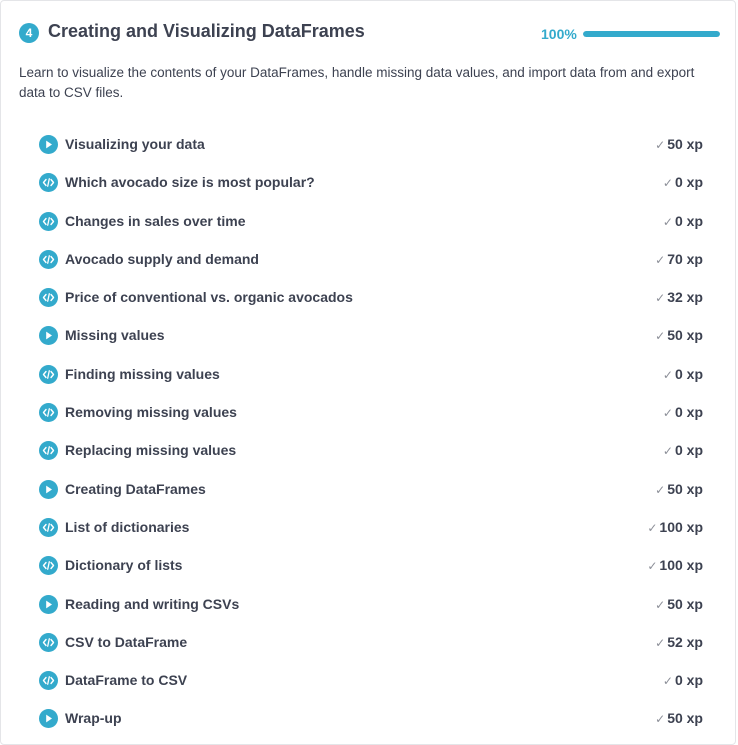  I want to click on progress-bar-fill, so click(651, 34).